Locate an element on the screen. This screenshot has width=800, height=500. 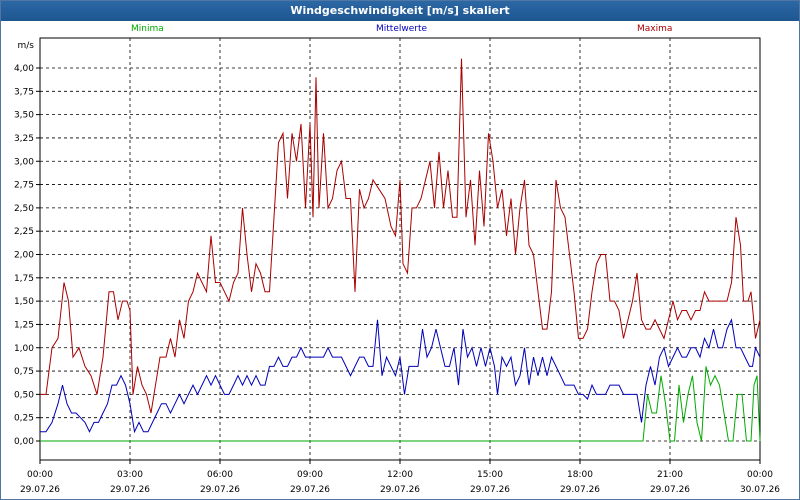
y-tick-label: 3,25 is located at coordinates (24, 139).